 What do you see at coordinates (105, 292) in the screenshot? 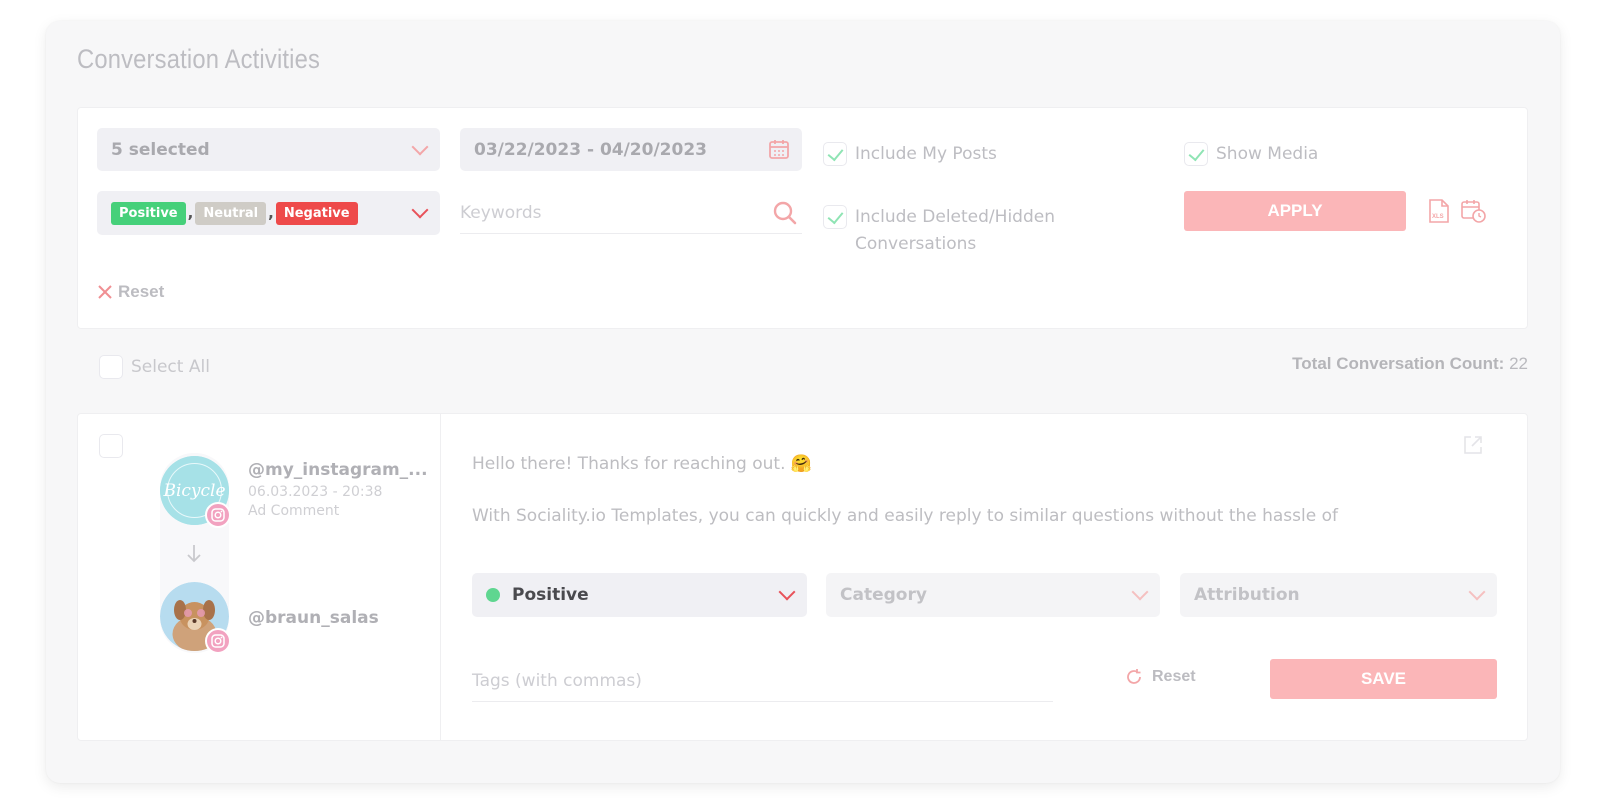
I see `close-icon` at bounding box center [105, 292].